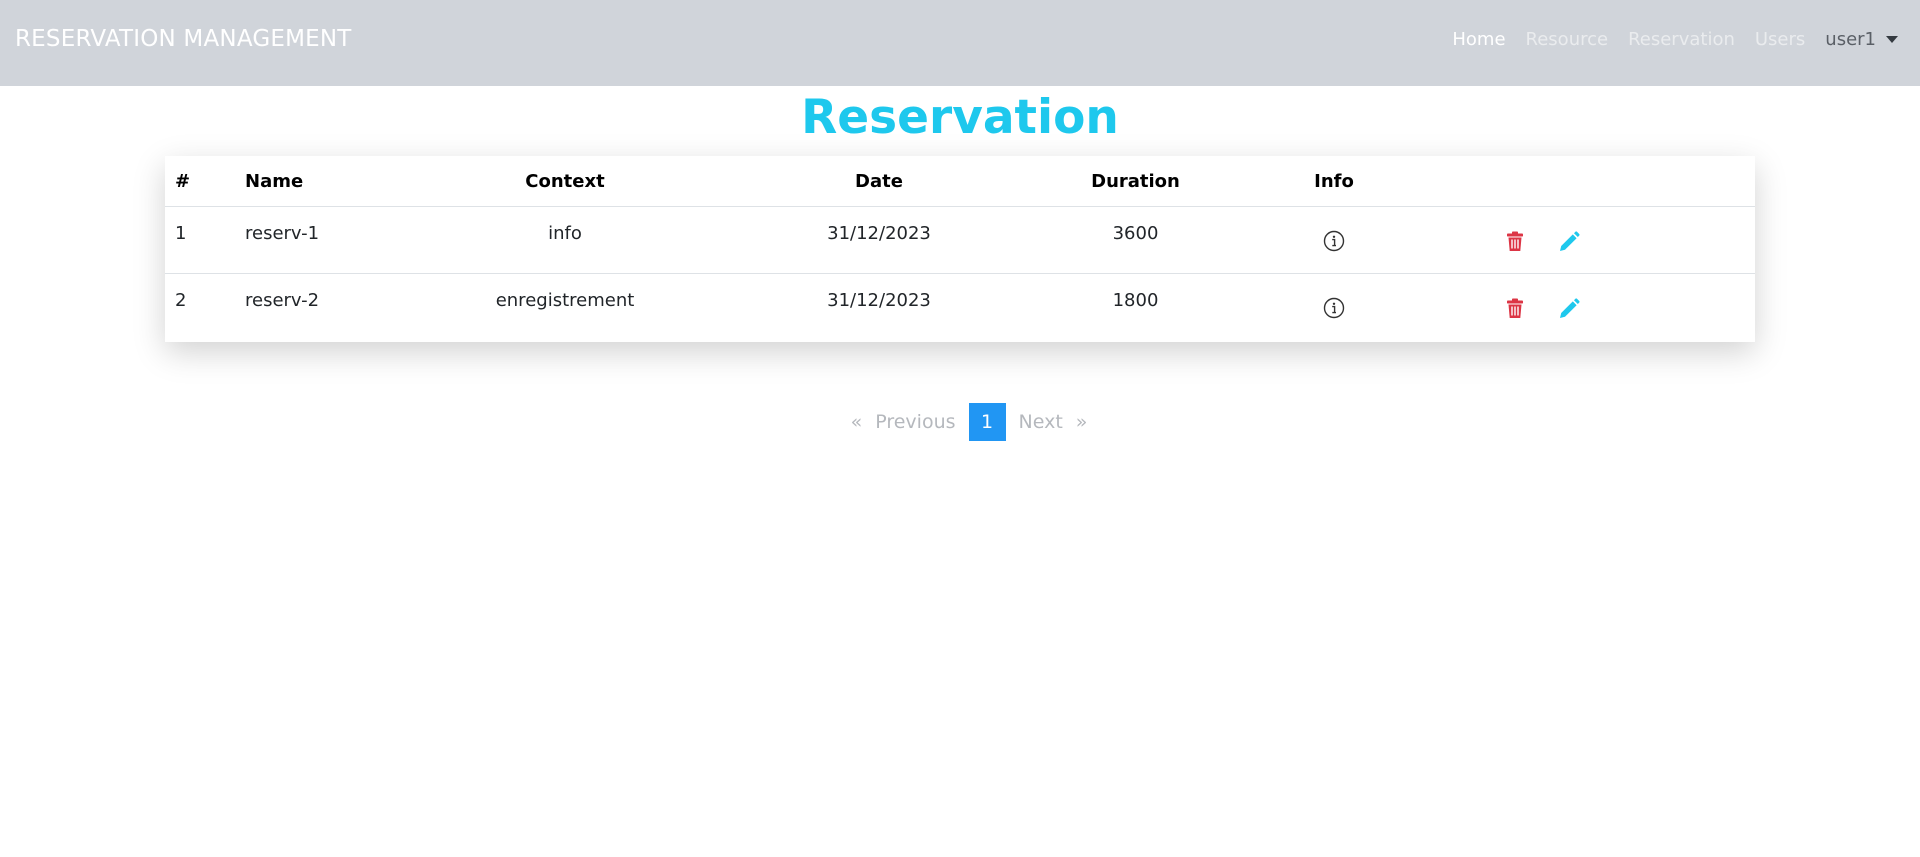 This screenshot has height=857, width=1920. I want to click on cell-duration: 3600, so click(1135, 240).